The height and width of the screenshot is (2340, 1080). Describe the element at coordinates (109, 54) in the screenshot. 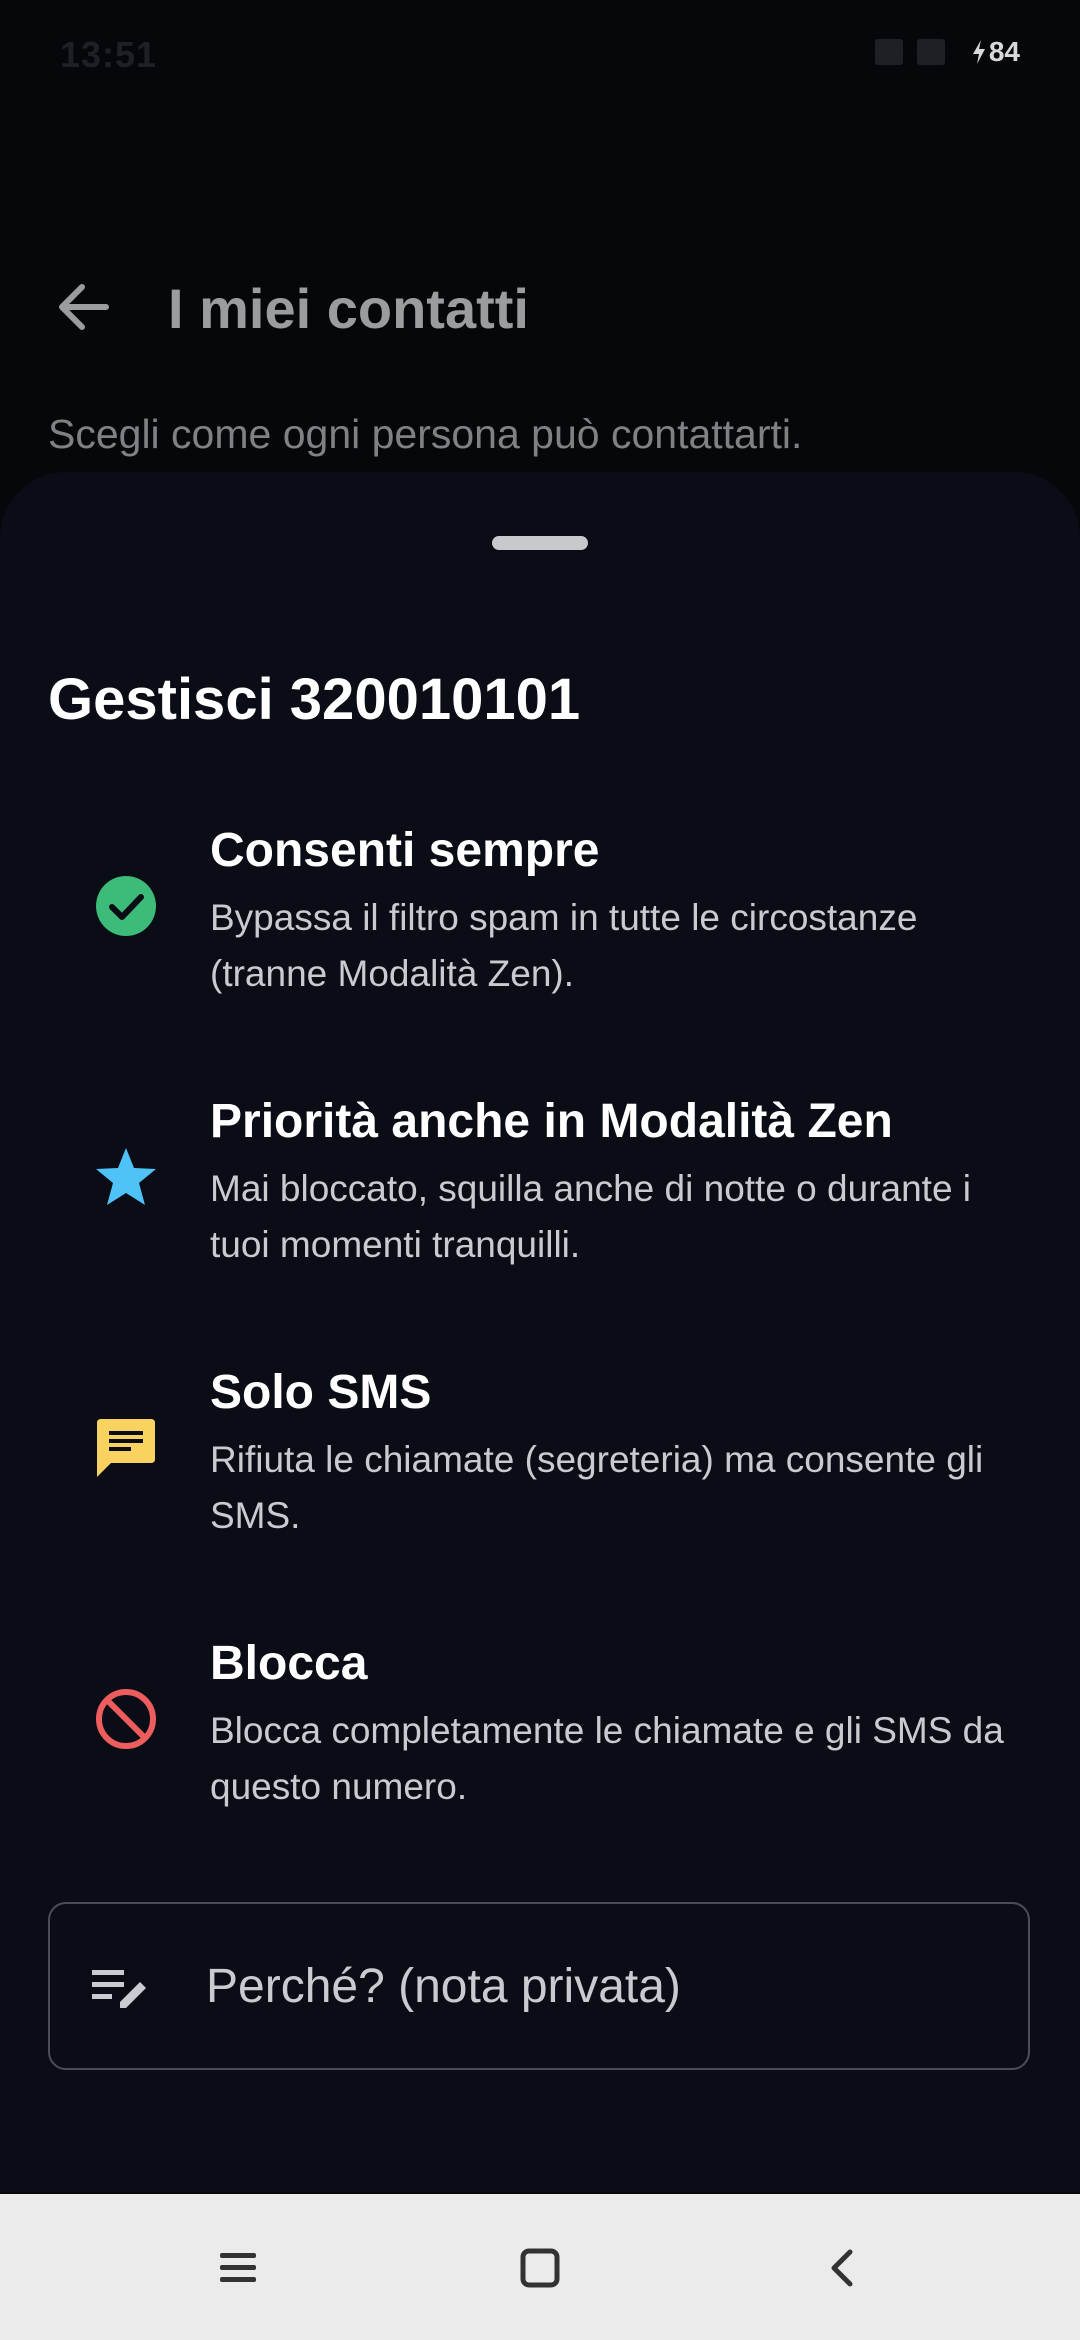

I see `status-time: 13:51` at that location.